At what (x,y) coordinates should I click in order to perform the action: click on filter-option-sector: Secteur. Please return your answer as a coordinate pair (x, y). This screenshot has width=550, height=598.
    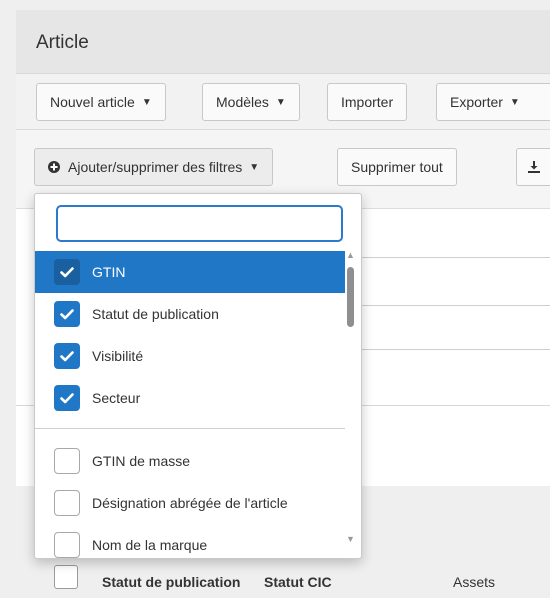
    Looking at the image, I should click on (190, 398).